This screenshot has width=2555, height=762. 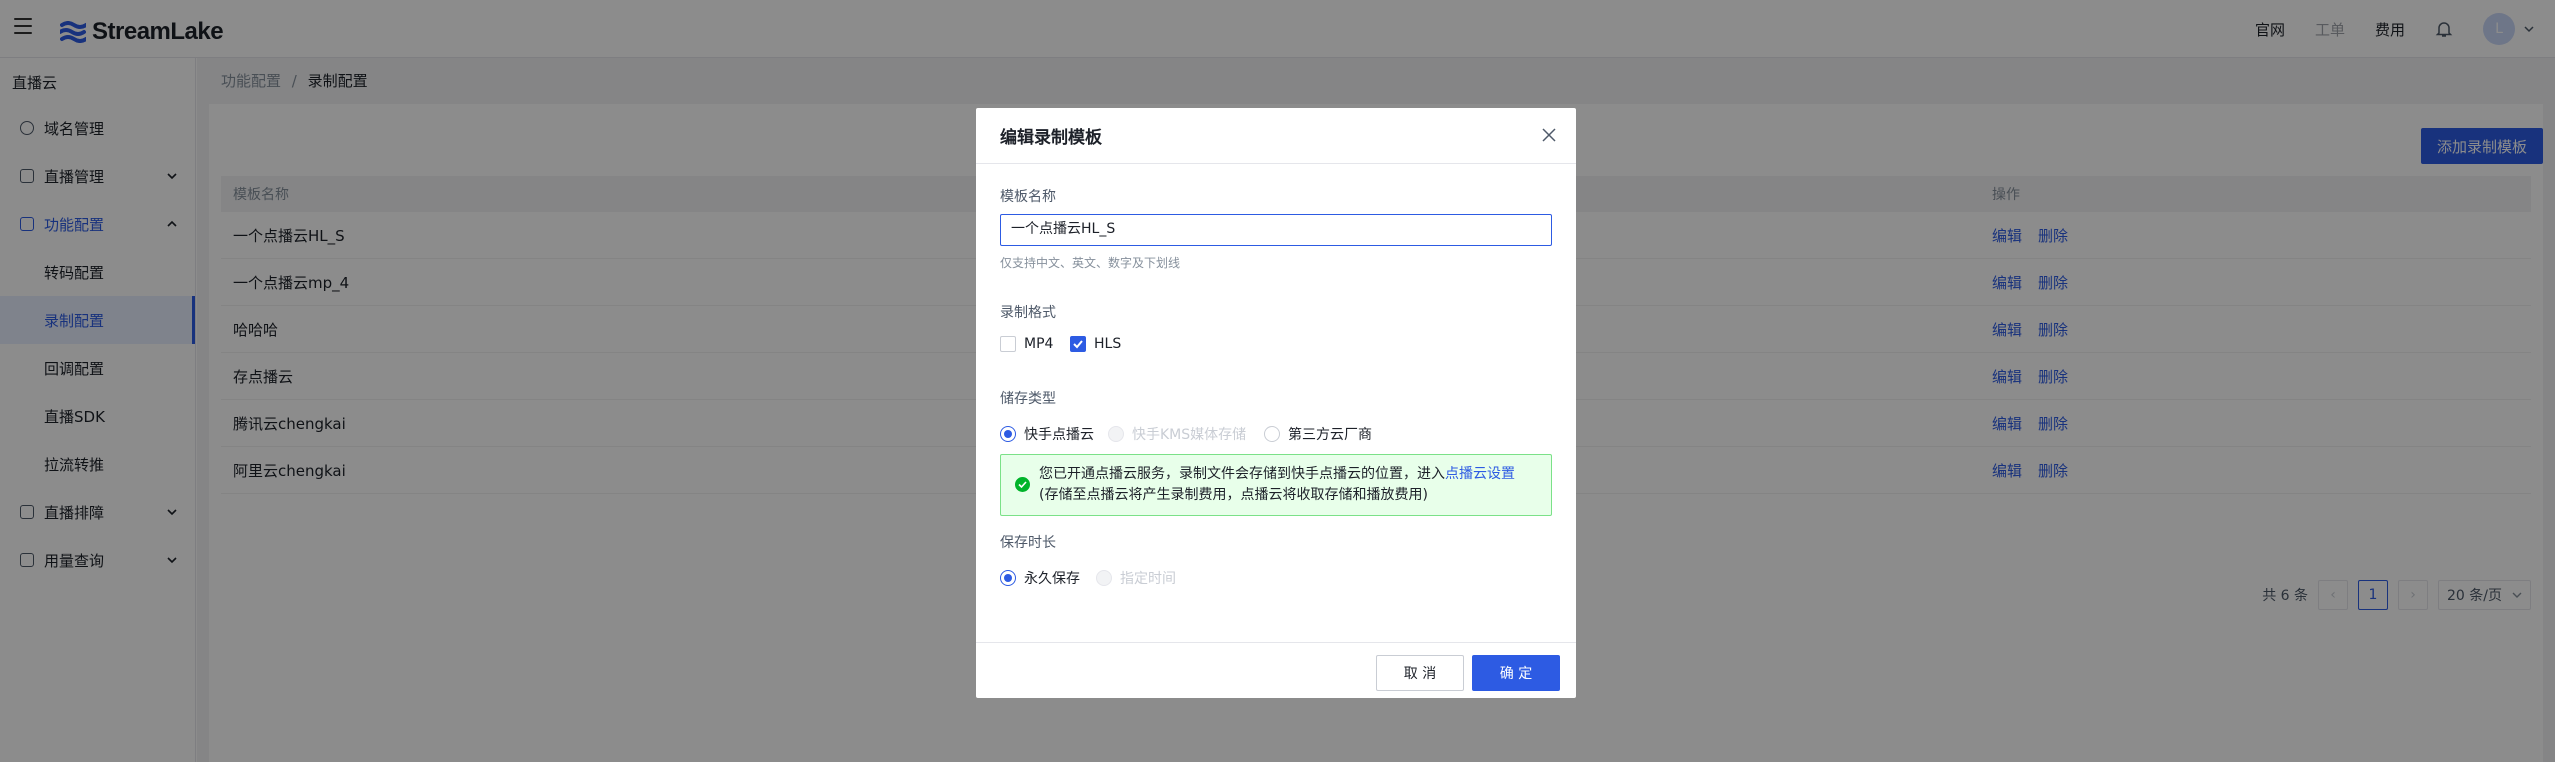 What do you see at coordinates (1051, 138) in the screenshot?
I see `dialog-title: 编辑录制模板` at bounding box center [1051, 138].